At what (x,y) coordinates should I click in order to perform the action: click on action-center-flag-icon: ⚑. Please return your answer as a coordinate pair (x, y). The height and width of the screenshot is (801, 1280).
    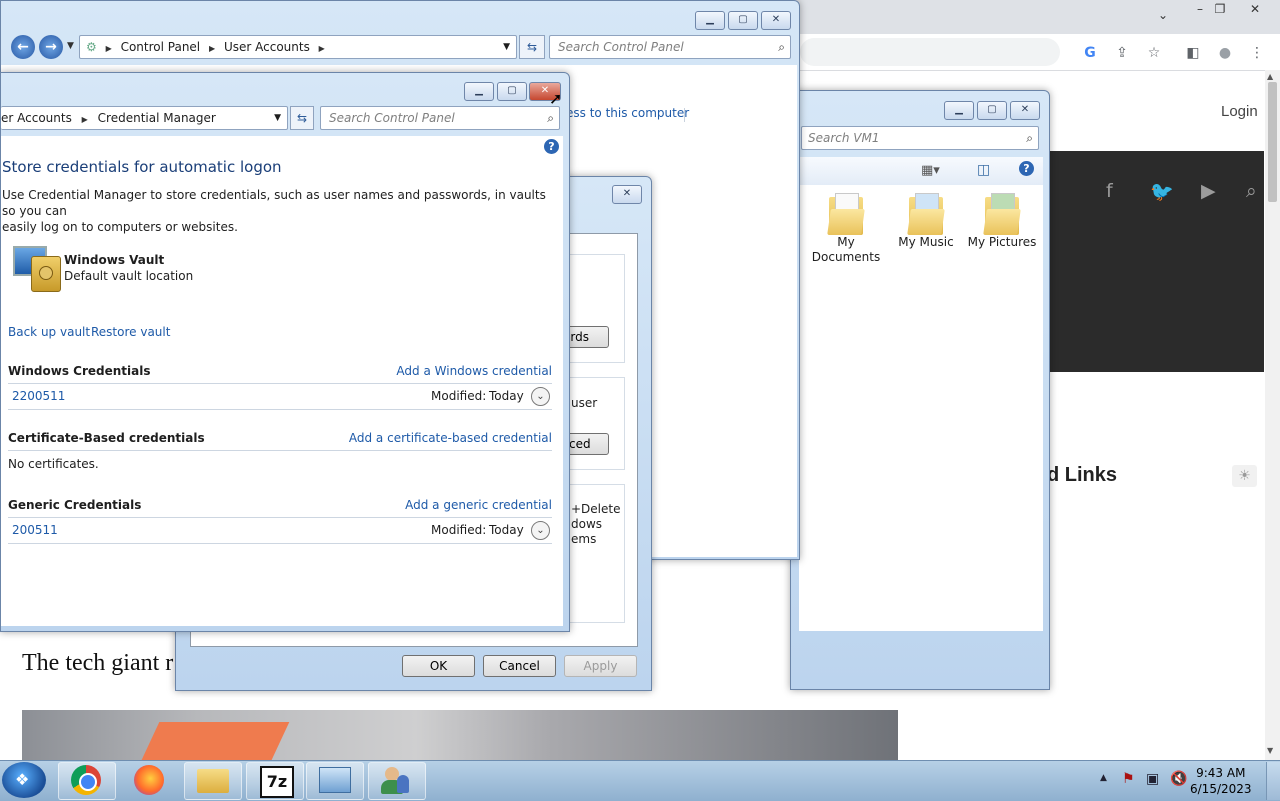
    Looking at the image, I should click on (1128, 779).